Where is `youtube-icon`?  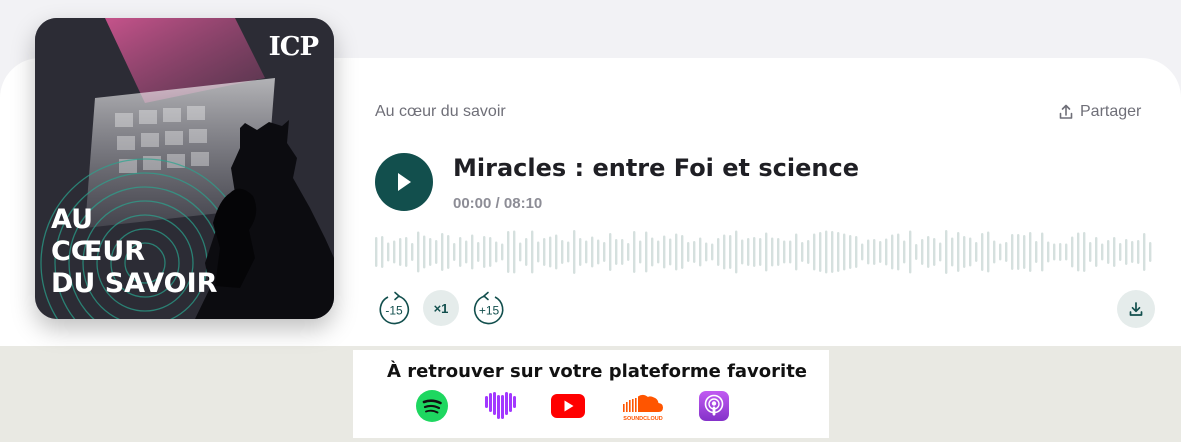
youtube-icon is located at coordinates (568, 406).